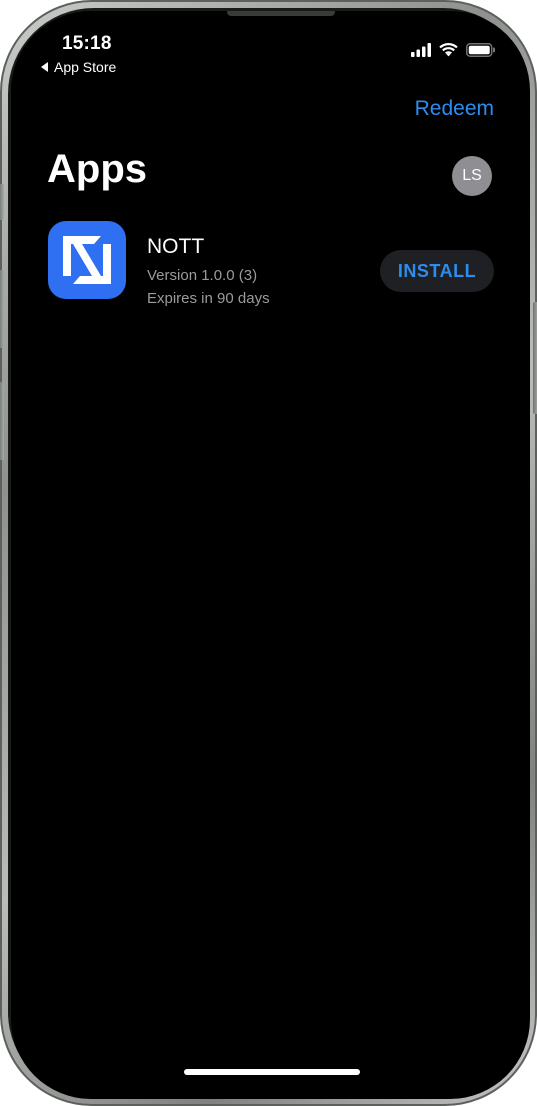 This screenshot has height=1106, width=537. What do you see at coordinates (281, 13) in the screenshot?
I see `dynamic-island-edge` at bounding box center [281, 13].